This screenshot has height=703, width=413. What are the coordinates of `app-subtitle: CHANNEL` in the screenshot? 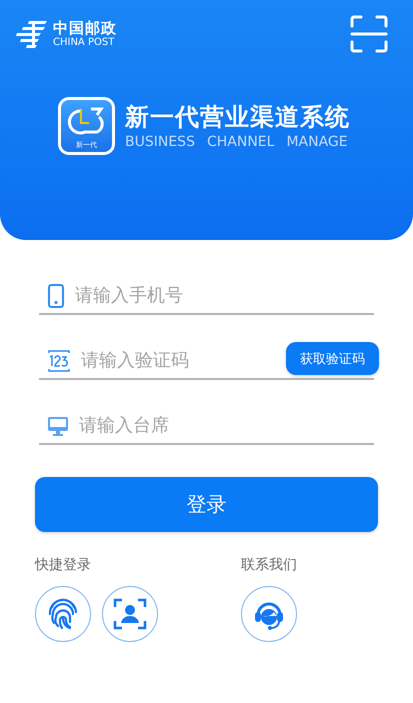 It's located at (240, 142).